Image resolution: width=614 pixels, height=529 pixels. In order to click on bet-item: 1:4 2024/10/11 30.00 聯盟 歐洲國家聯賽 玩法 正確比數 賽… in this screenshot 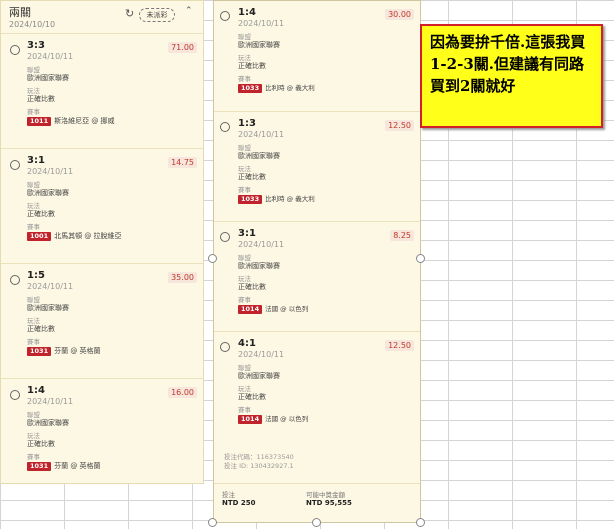, I will do `click(317, 56)`.